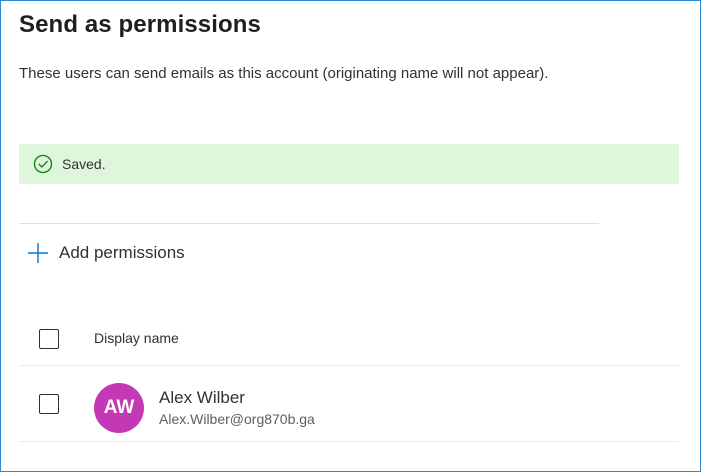 This screenshot has height=472, width=701. I want to click on plus-icon, so click(38, 253).